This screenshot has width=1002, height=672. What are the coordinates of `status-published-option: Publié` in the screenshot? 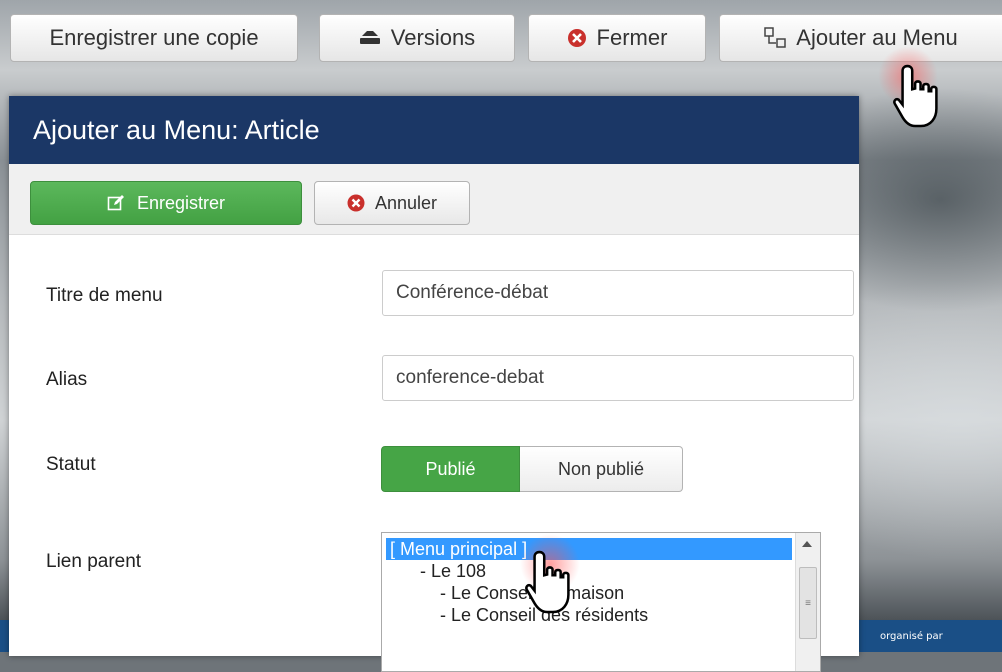 It's located at (450, 469).